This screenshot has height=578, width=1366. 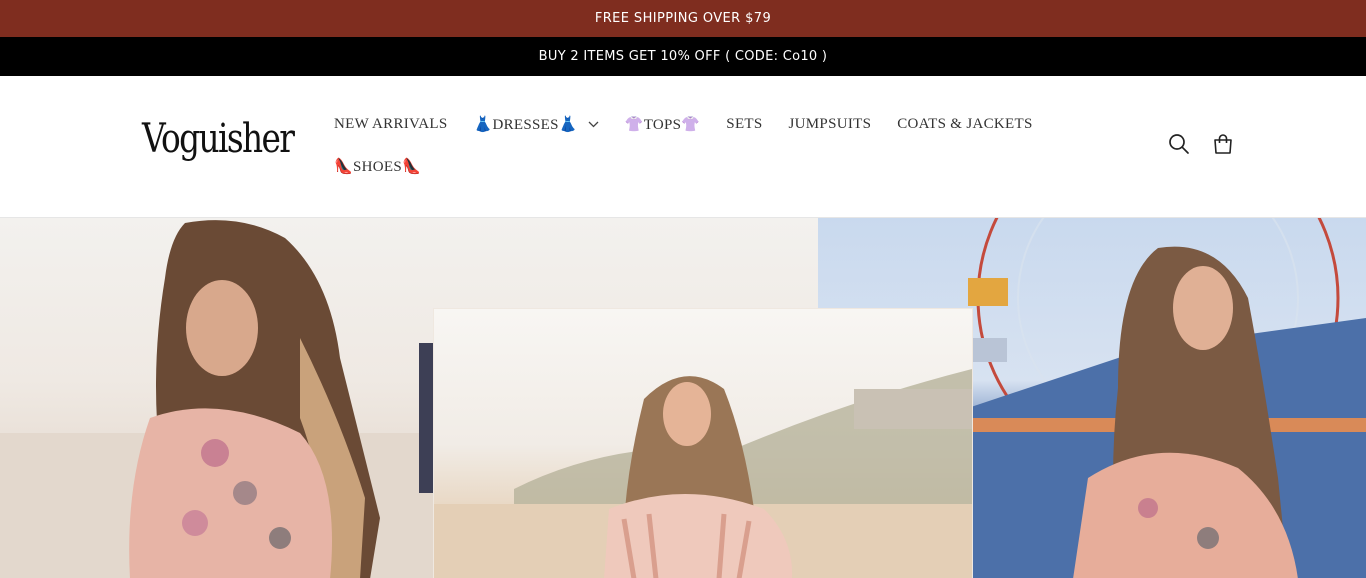 I want to click on nav-item-coats-jackets: COATS & JACKETS, so click(x=964, y=124).